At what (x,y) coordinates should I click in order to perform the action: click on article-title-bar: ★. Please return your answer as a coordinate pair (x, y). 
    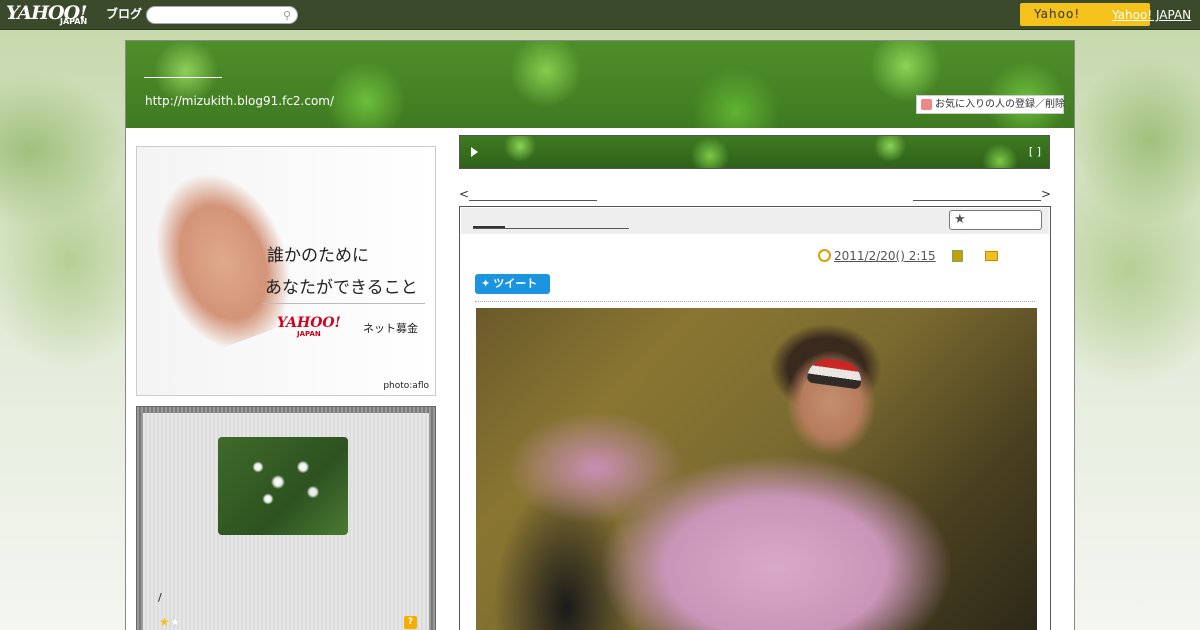
    Looking at the image, I should click on (755, 221).